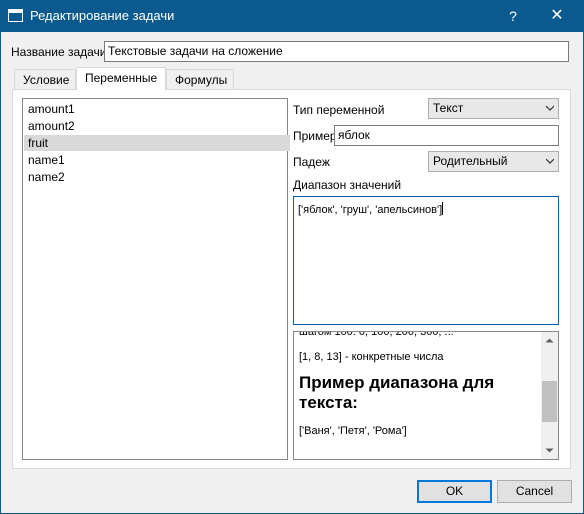 The width and height of the screenshot is (584, 514). Describe the element at coordinates (470, 161) in the screenshot. I see `case-value: Родительный` at that location.